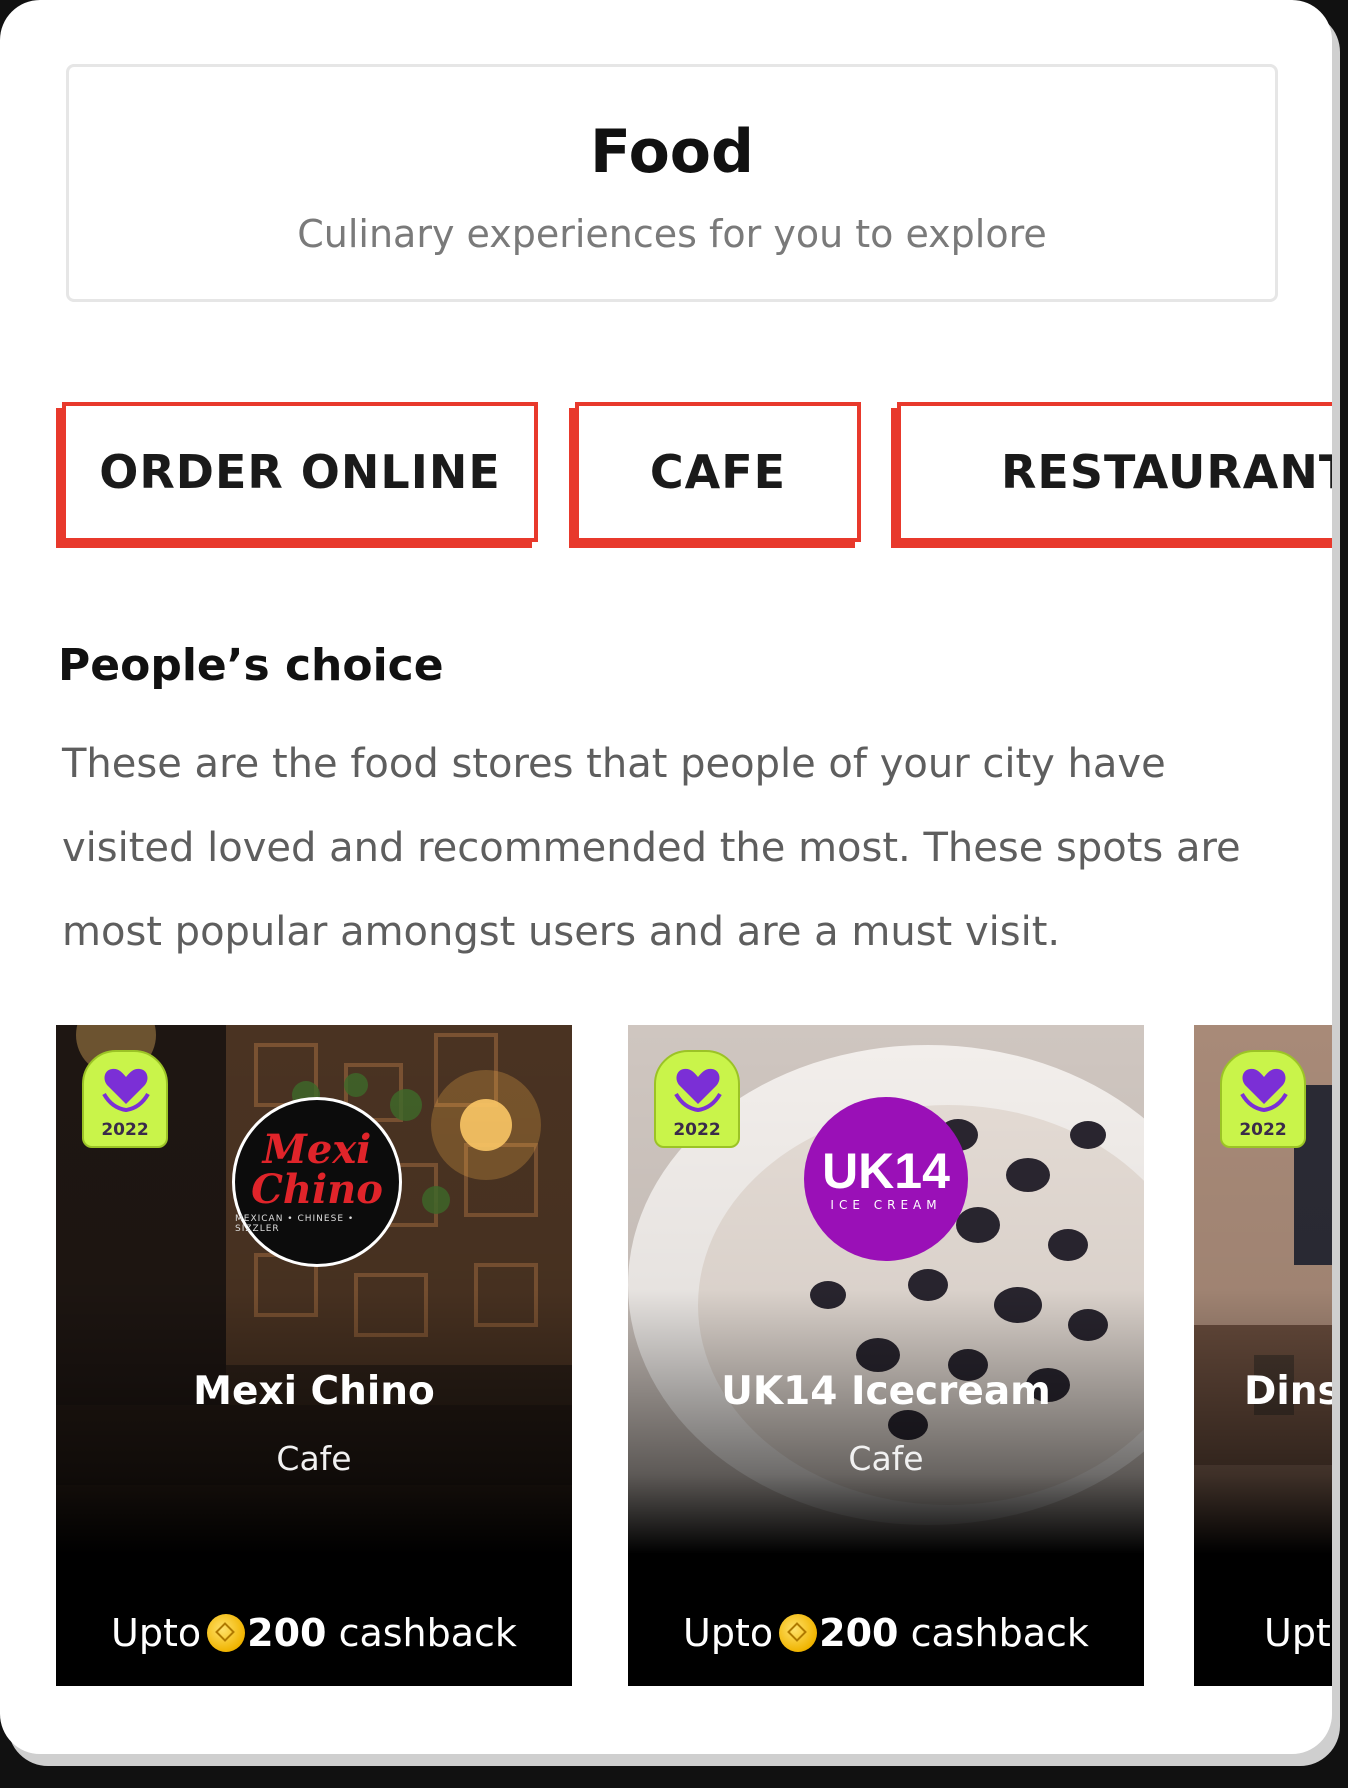 This screenshot has height=1788, width=1348. What do you see at coordinates (672, 152) in the screenshot?
I see `page-title: Food` at bounding box center [672, 152].